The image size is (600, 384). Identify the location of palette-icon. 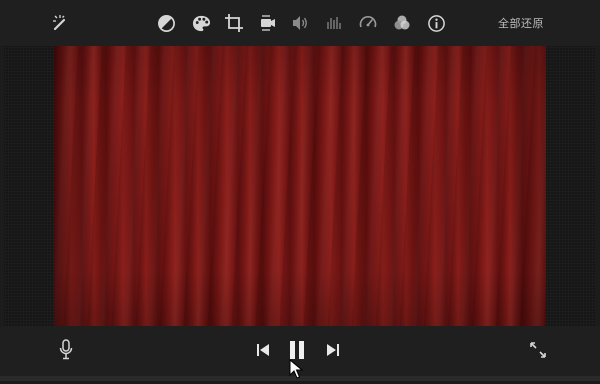
(201, 23).